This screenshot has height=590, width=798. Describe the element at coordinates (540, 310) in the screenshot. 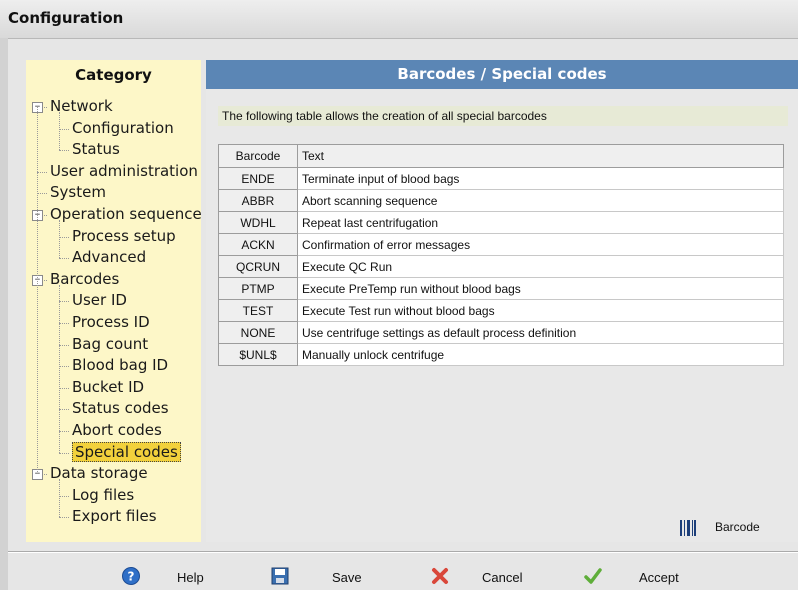

I see `text-cell: Execute Test run without blood bags` at that location.